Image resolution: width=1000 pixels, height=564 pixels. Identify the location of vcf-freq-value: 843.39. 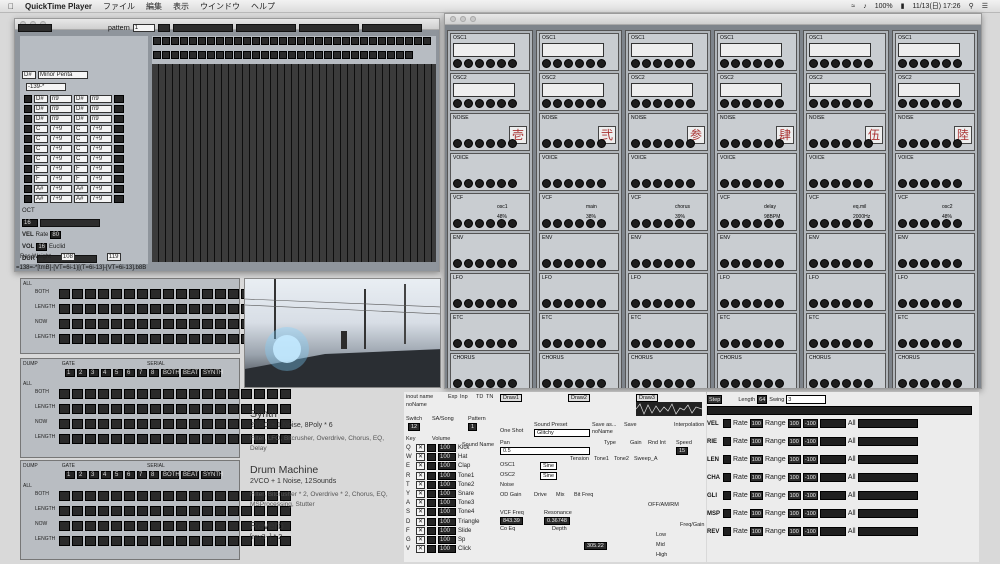
(511, 521).